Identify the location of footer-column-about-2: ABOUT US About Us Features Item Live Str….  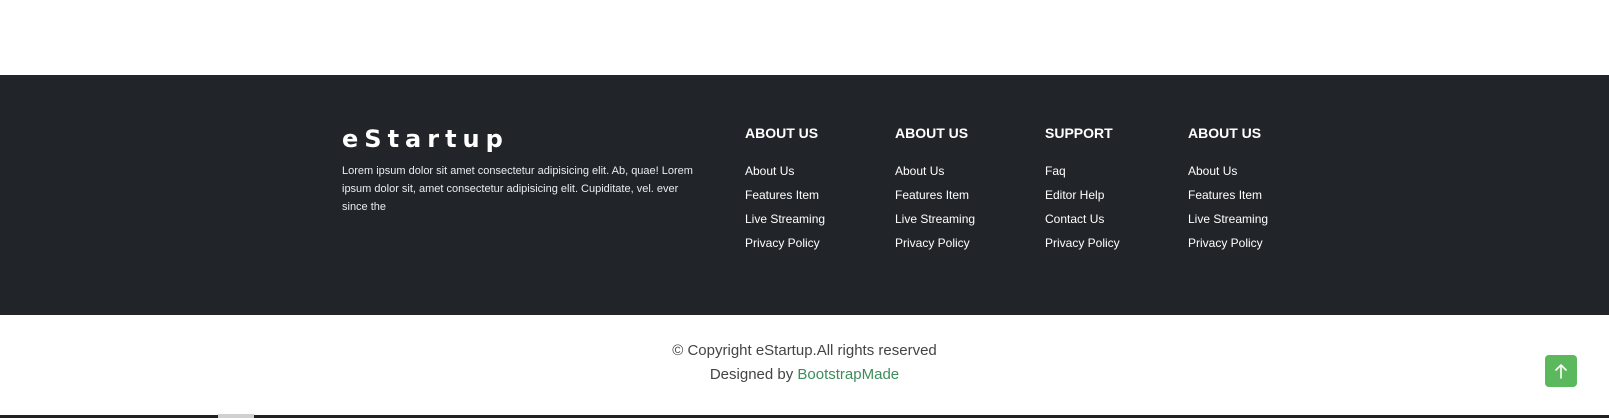
(935, 191).